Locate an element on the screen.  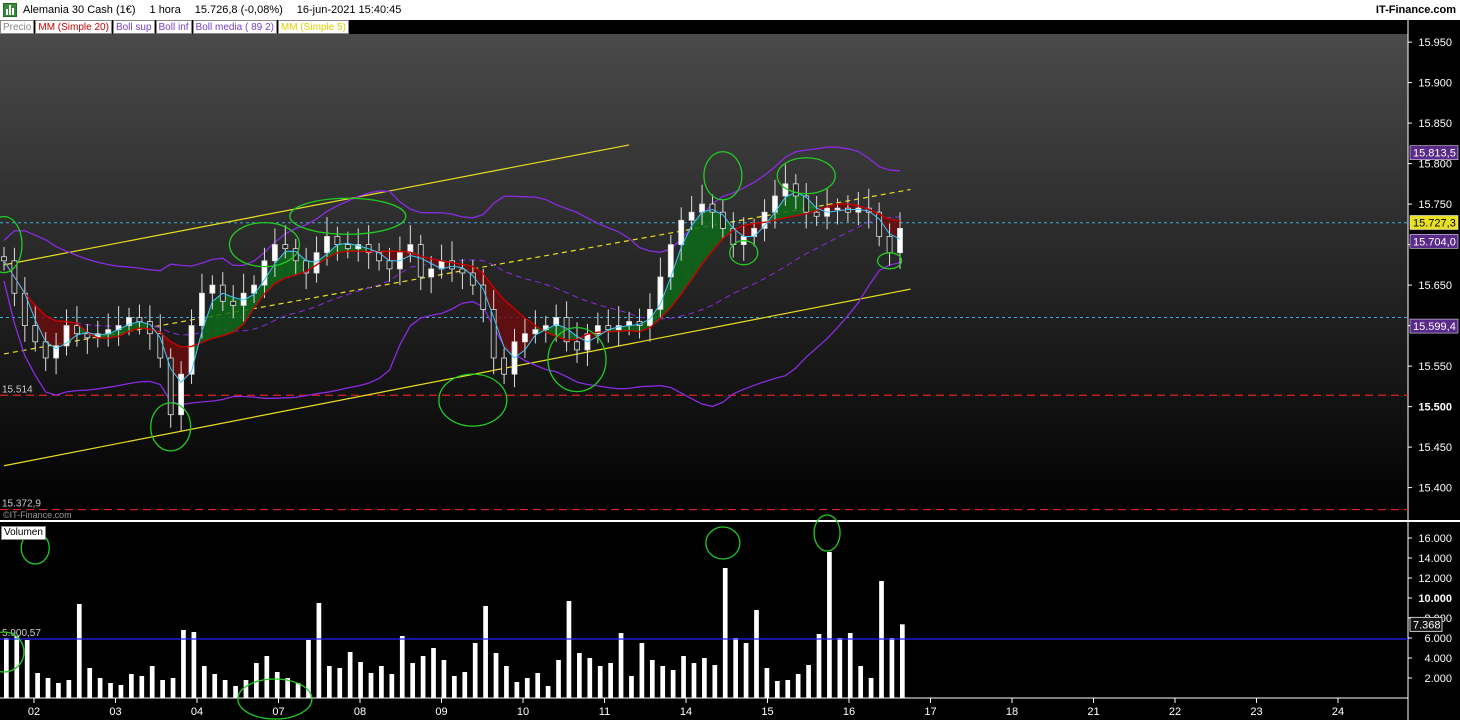
x-tick-label: 23 is located at coordinates (1256, 712).